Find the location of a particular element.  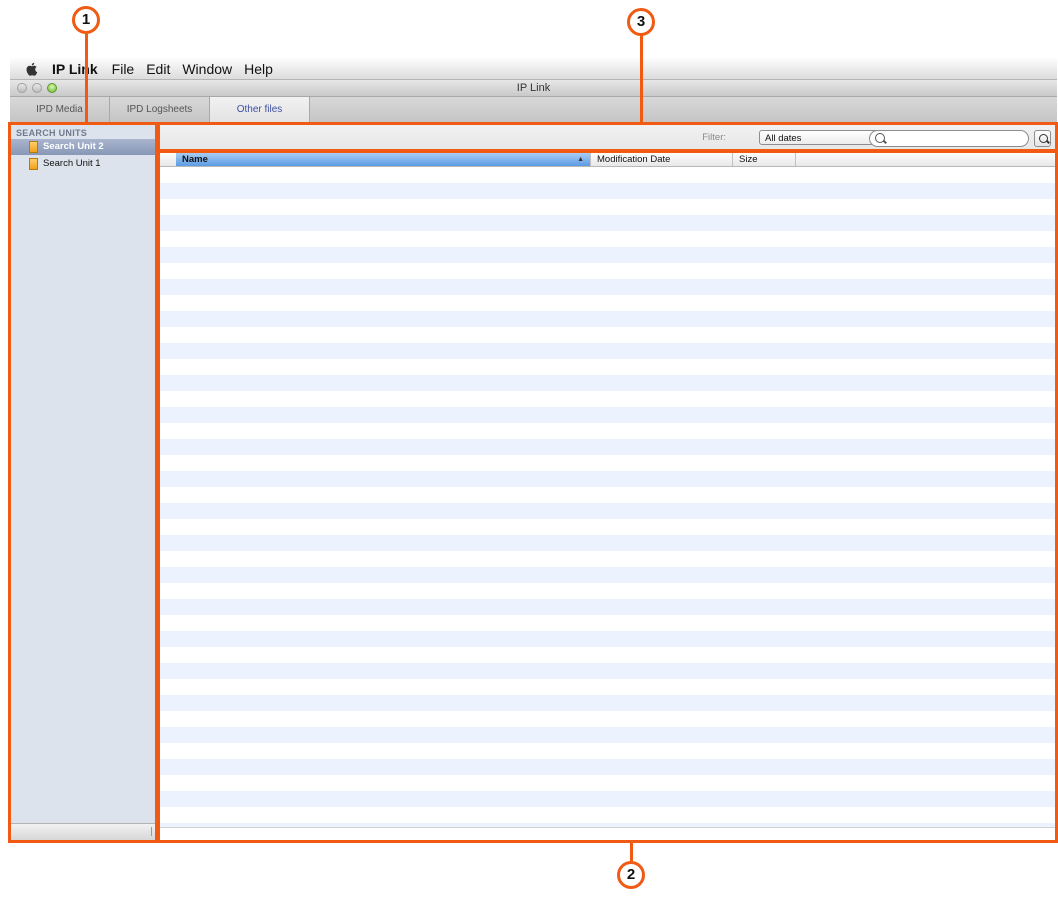

menu-bar: IP Link File Edit Window Help is located at coordinates (533, 69).